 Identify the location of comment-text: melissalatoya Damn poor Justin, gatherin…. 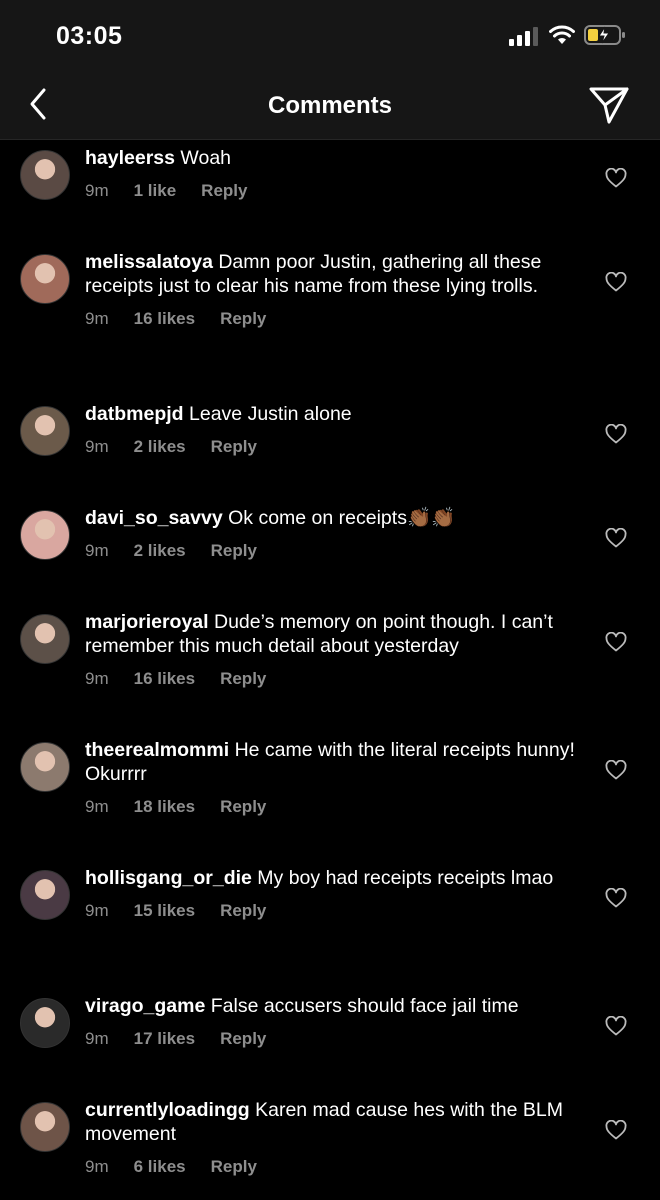
(332, 274).